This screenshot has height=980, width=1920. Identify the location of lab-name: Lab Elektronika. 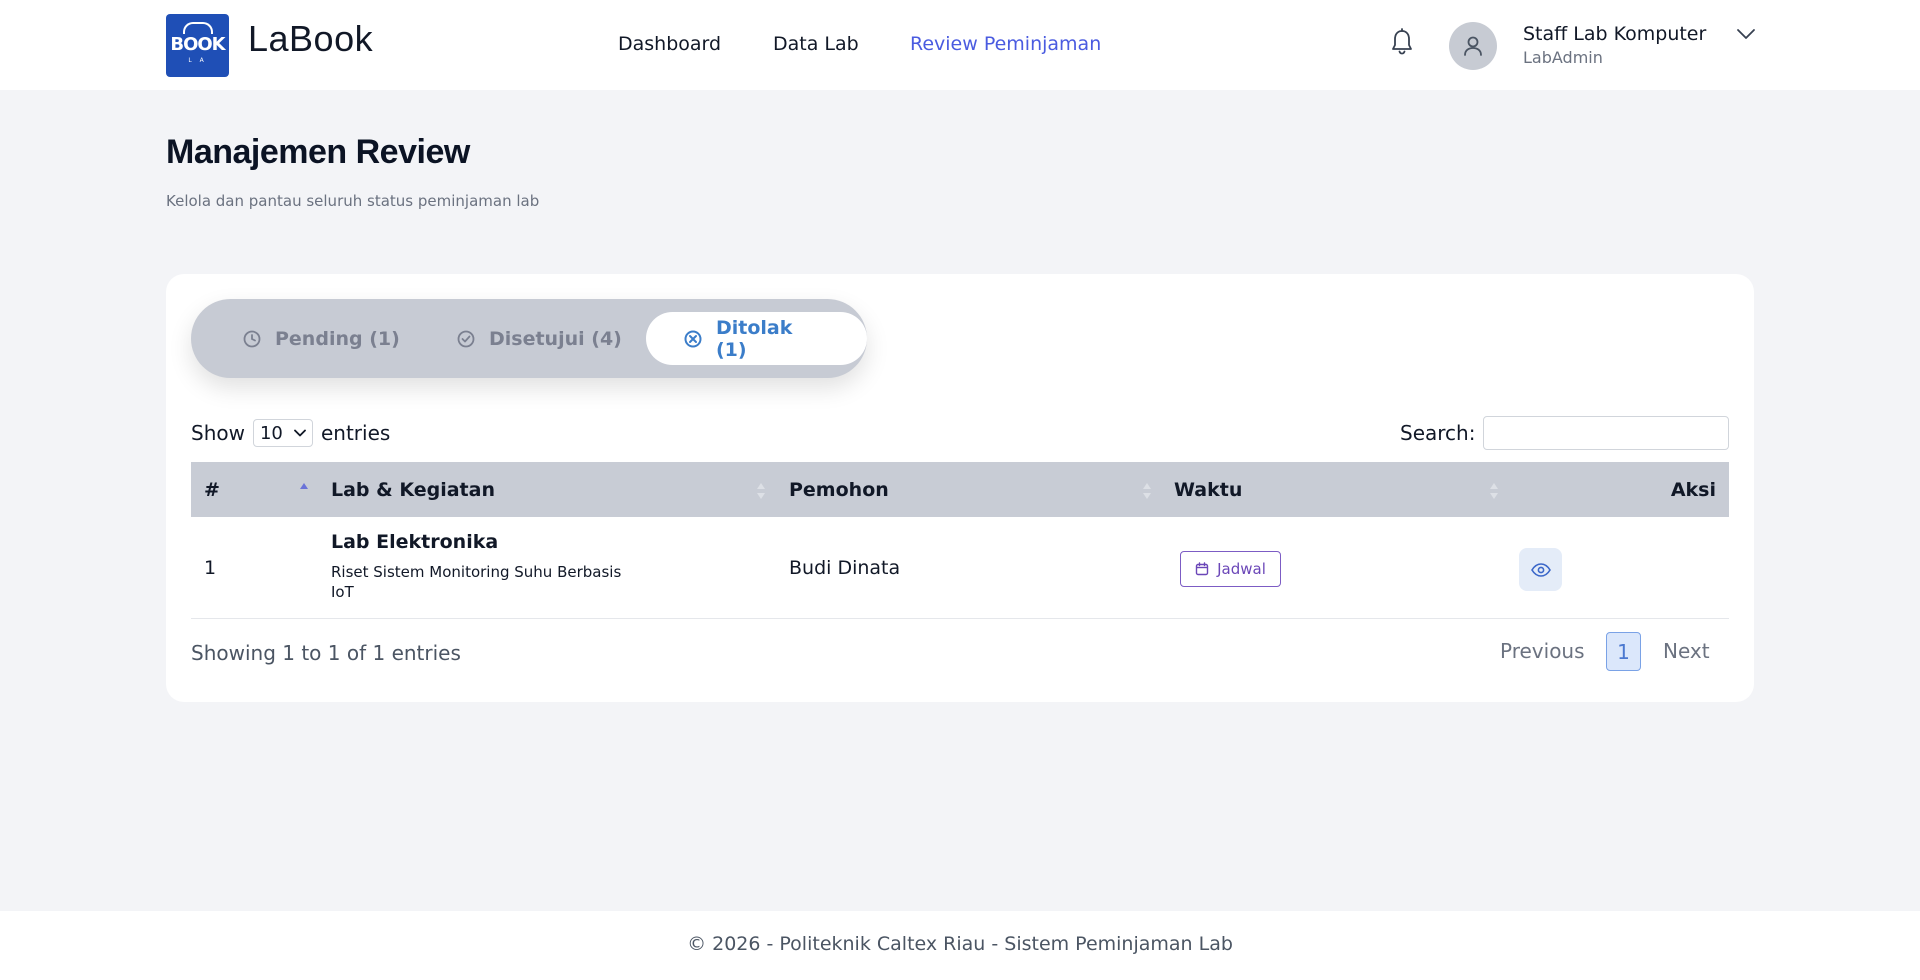
(415, 542).